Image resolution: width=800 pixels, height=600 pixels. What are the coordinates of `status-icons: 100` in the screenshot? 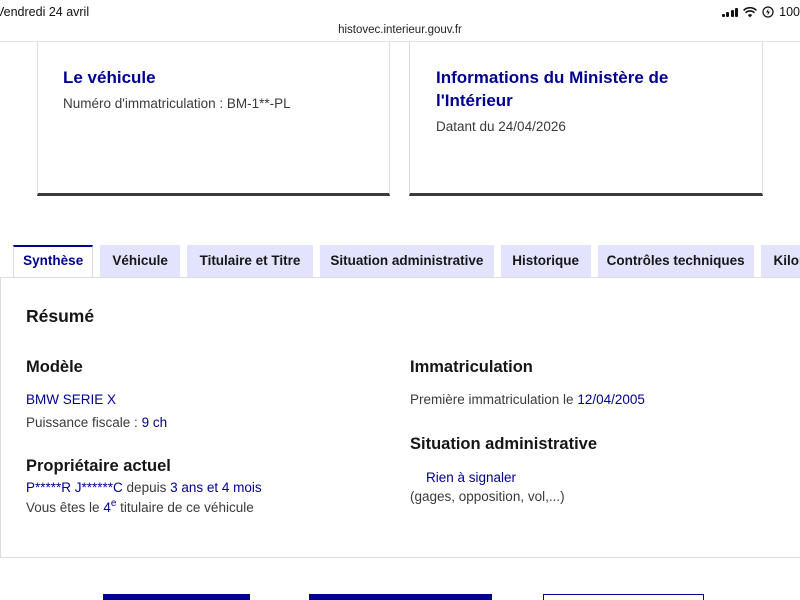 It's located at (760, 12).